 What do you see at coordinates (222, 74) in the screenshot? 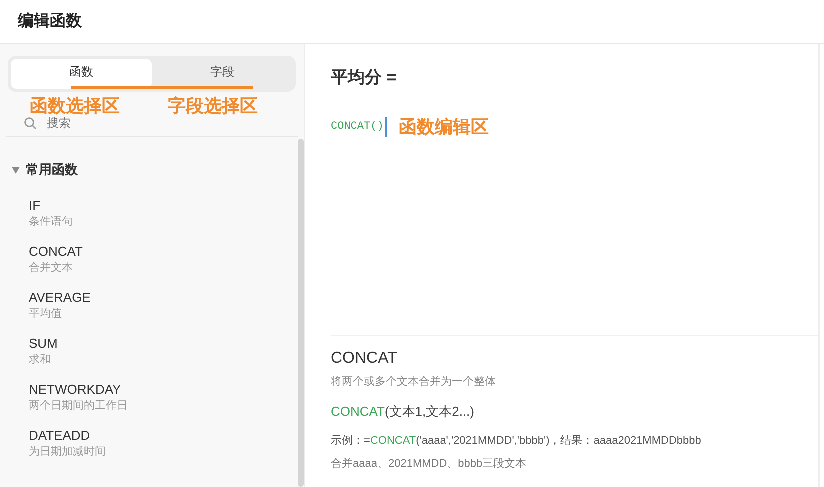
I see `tab: 字段` at bounding box center [222, 74].